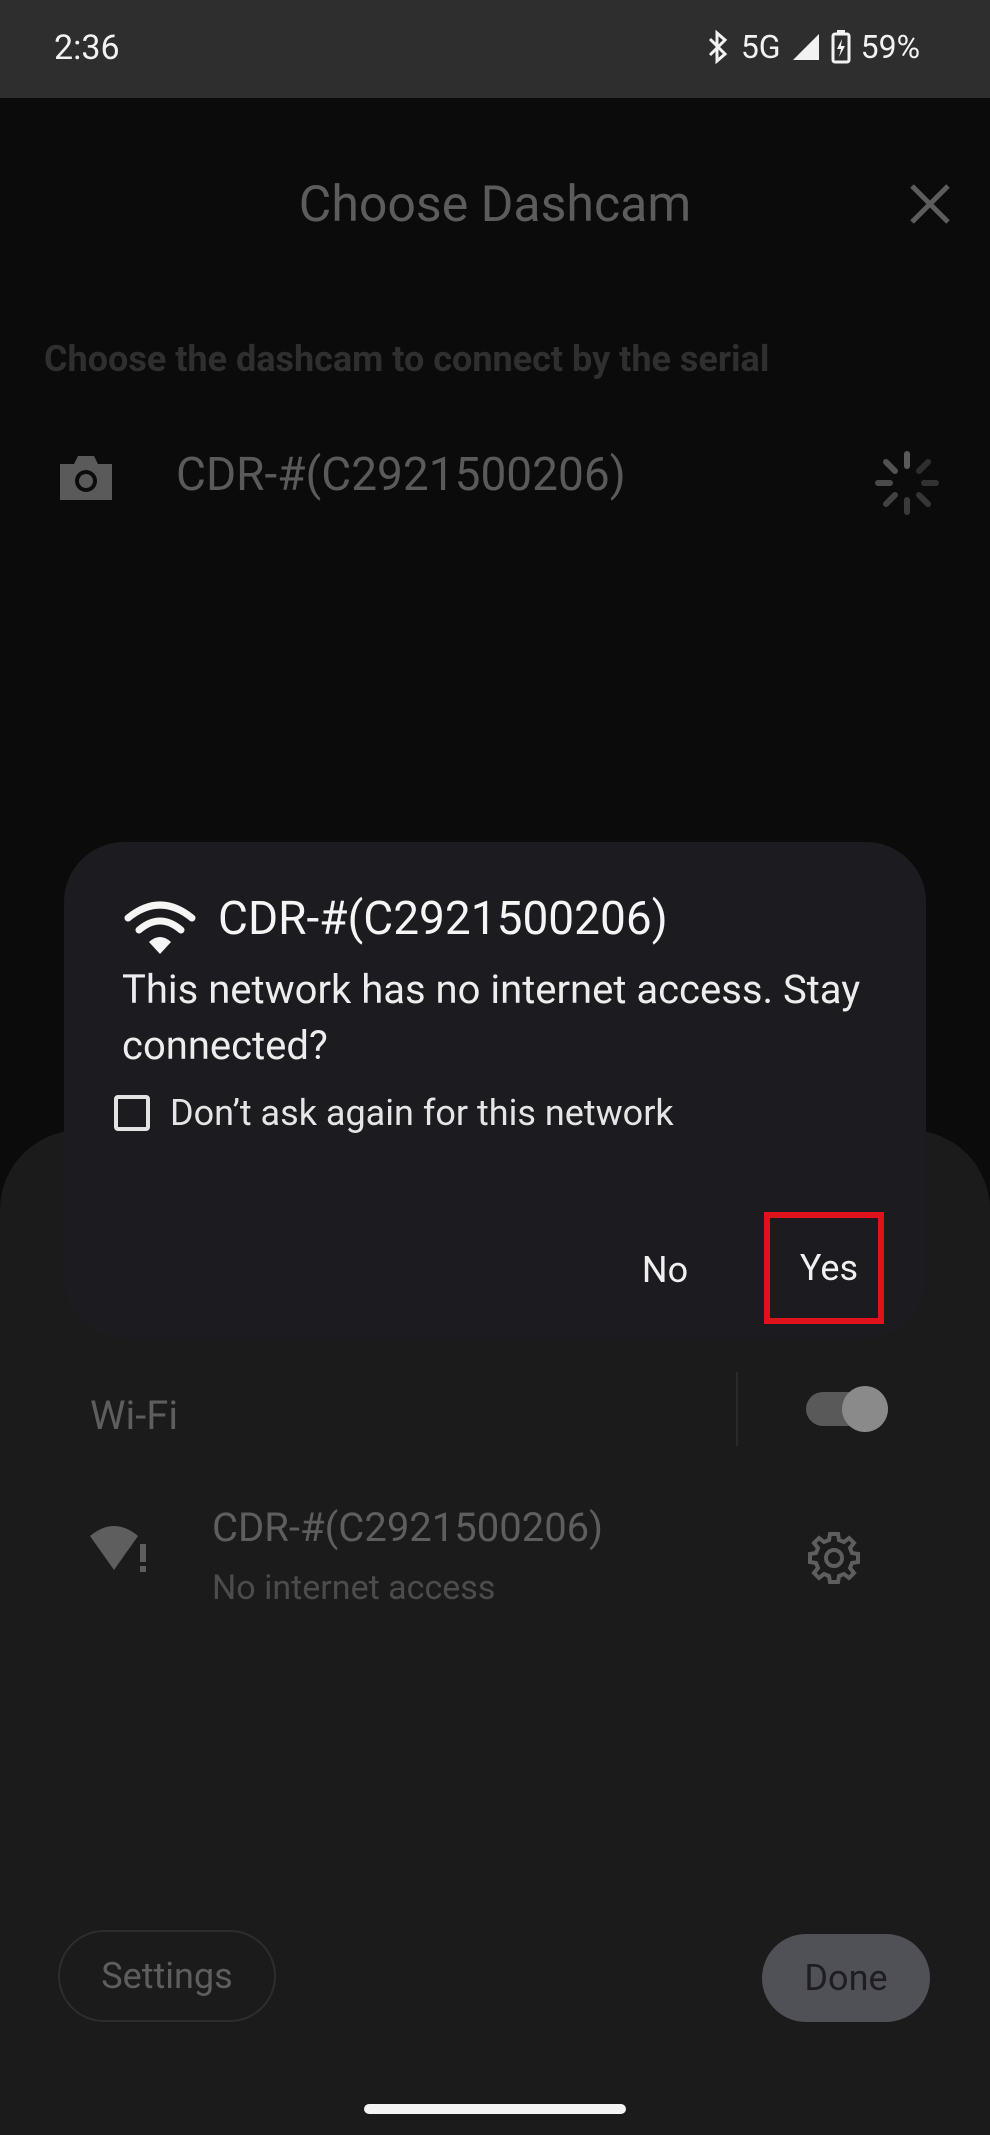 The image size is (990, 2135). Describe the element at coordinates (824, 1268) in the screenshot. I see `yes-button-highlight-box` at that location.